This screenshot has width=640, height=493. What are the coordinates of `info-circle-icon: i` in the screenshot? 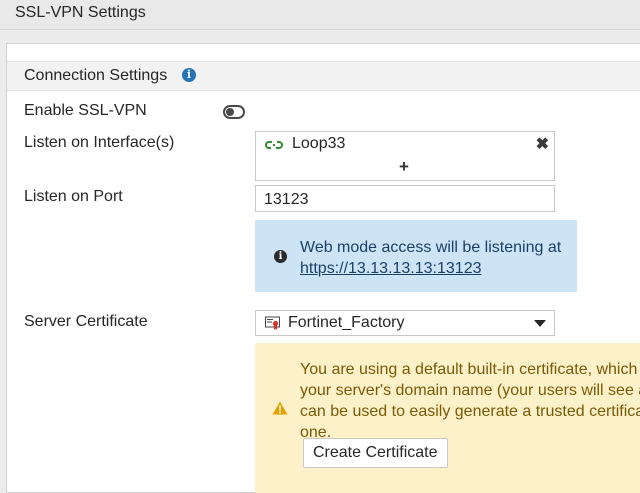 It's located at (189, 75).